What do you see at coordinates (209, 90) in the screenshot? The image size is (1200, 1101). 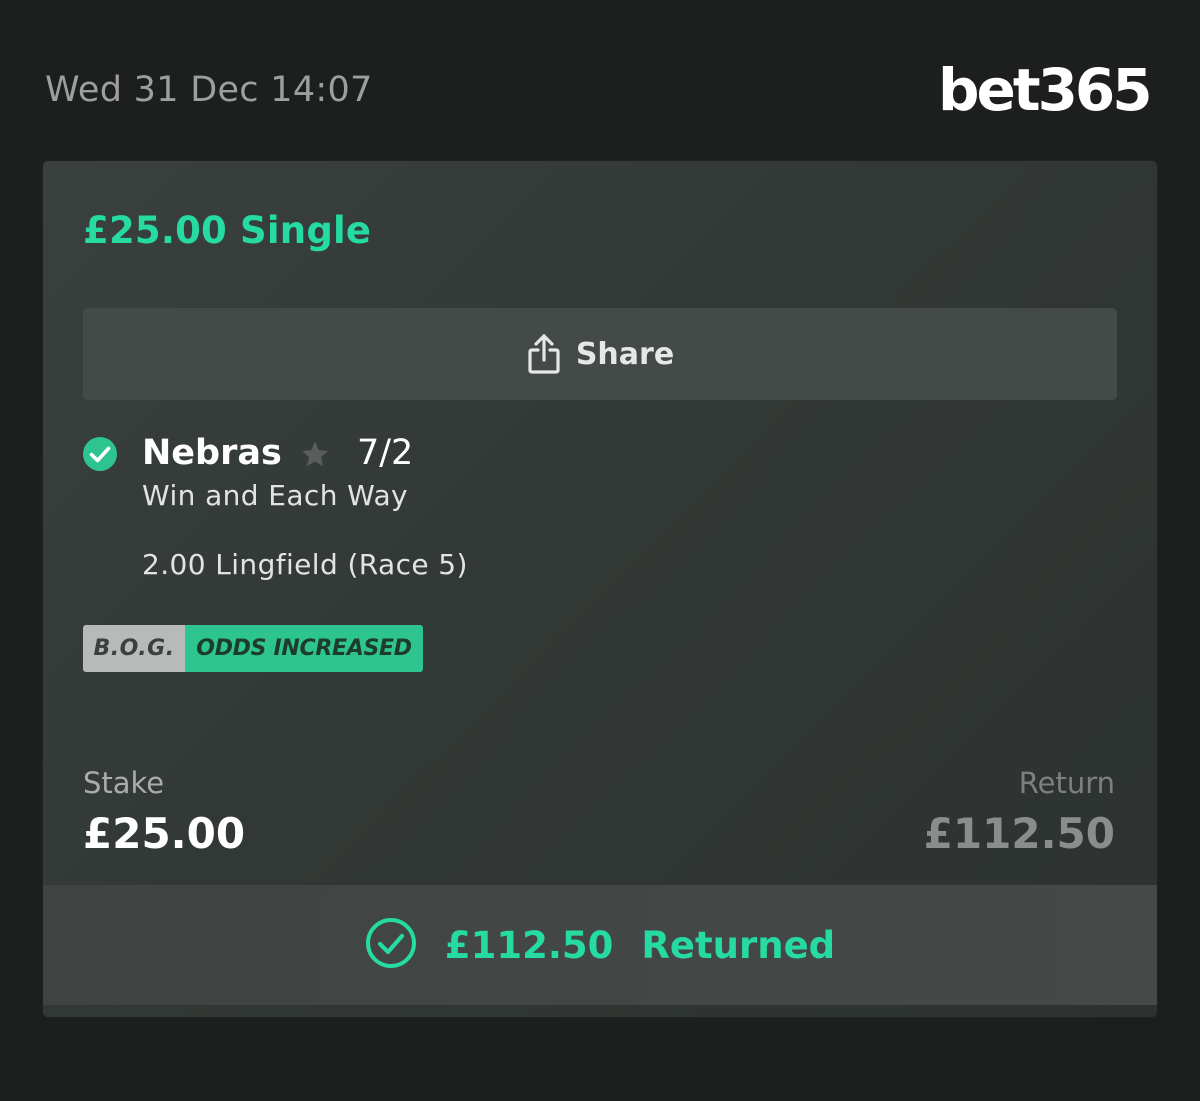 I see `bet-datetime: Wed 31 Dec 14:07` at bounding box center [209, 90].